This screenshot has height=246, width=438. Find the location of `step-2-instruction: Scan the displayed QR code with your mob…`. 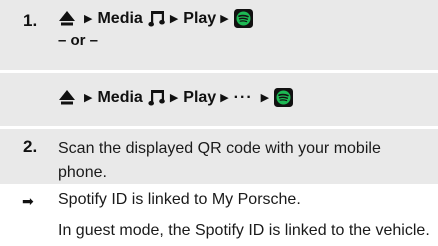

step-2-instruction: Scan the displayed QR code with your mob… is located at coordinates (219, 160).